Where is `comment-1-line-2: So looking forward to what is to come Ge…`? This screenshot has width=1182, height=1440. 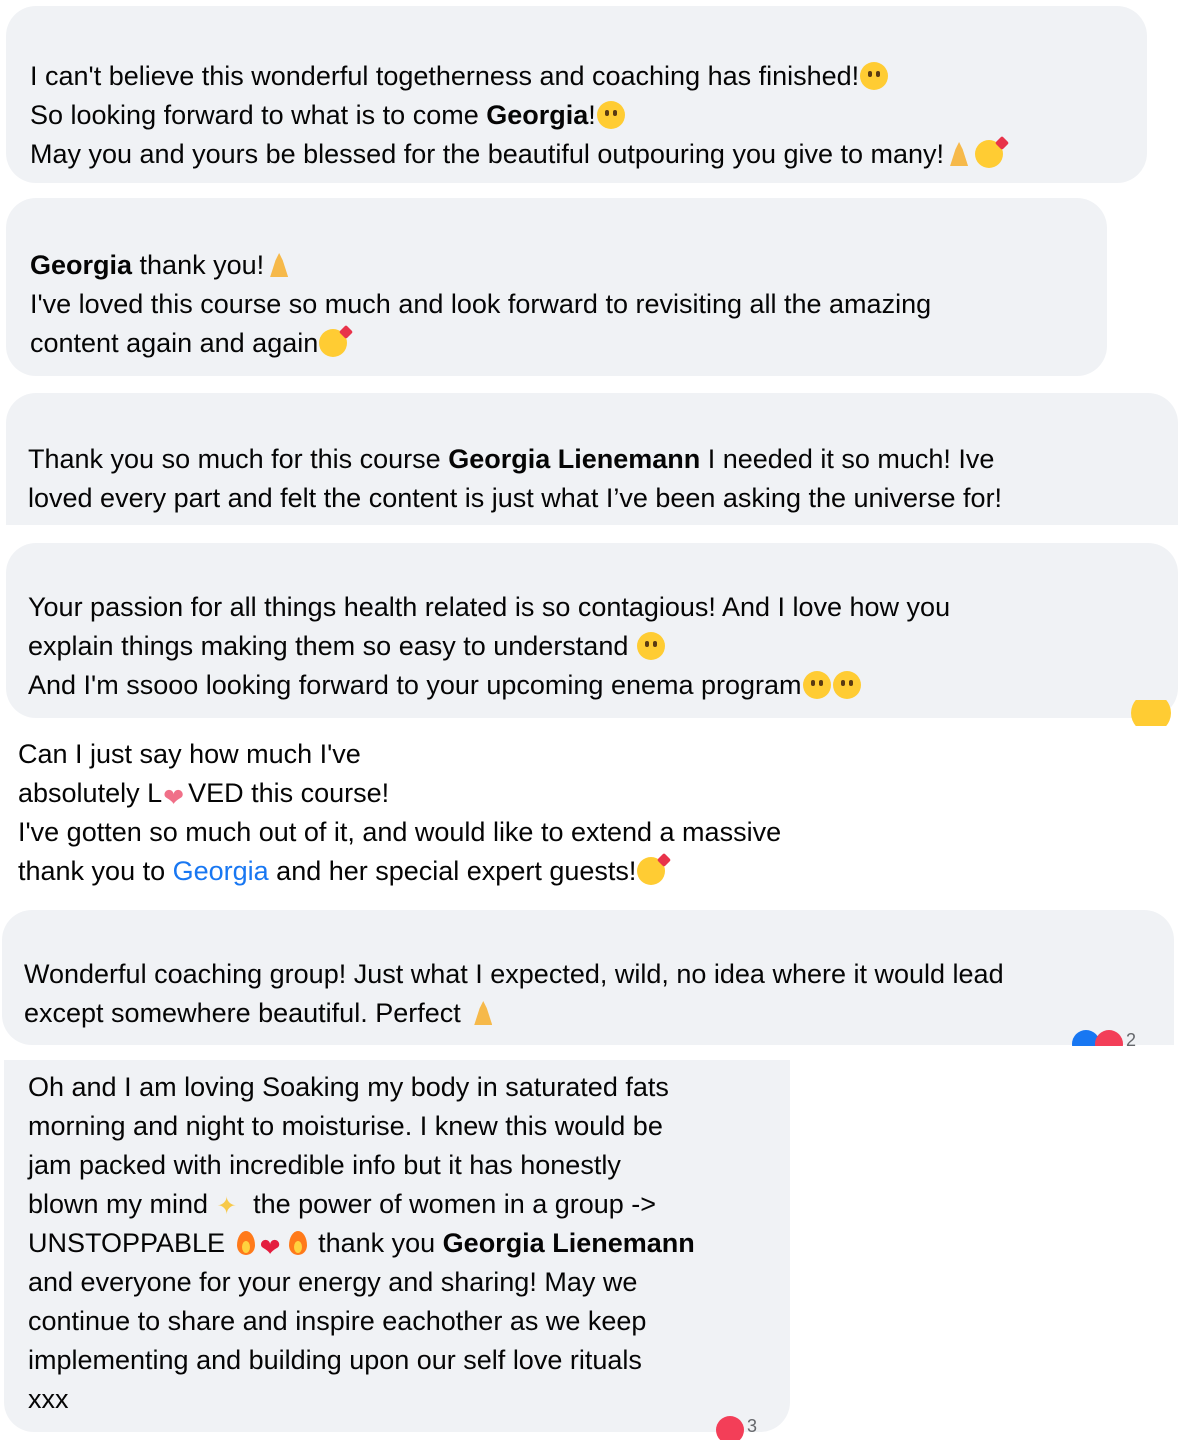
comment-1-line-2: So looking forward to what is to come Ge… is located at coordinates (328, 115).